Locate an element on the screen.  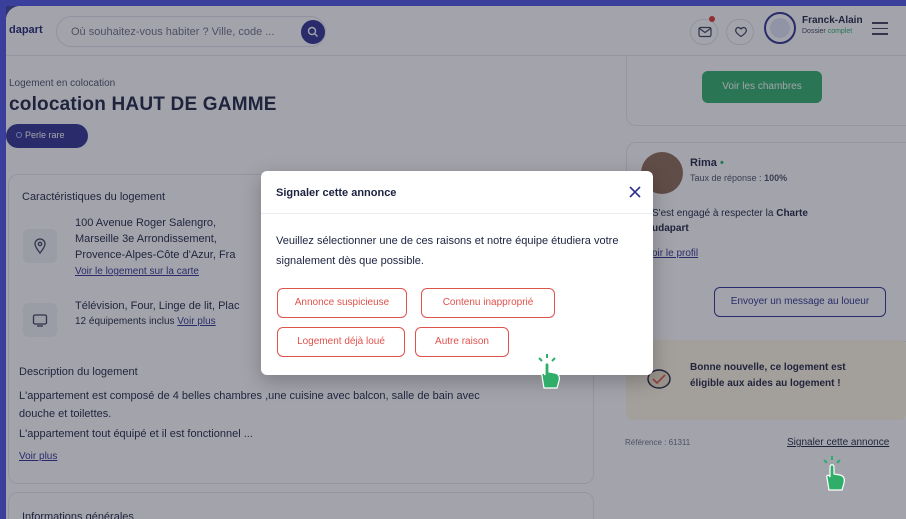
close-icon is located at coordinates (635, 192).